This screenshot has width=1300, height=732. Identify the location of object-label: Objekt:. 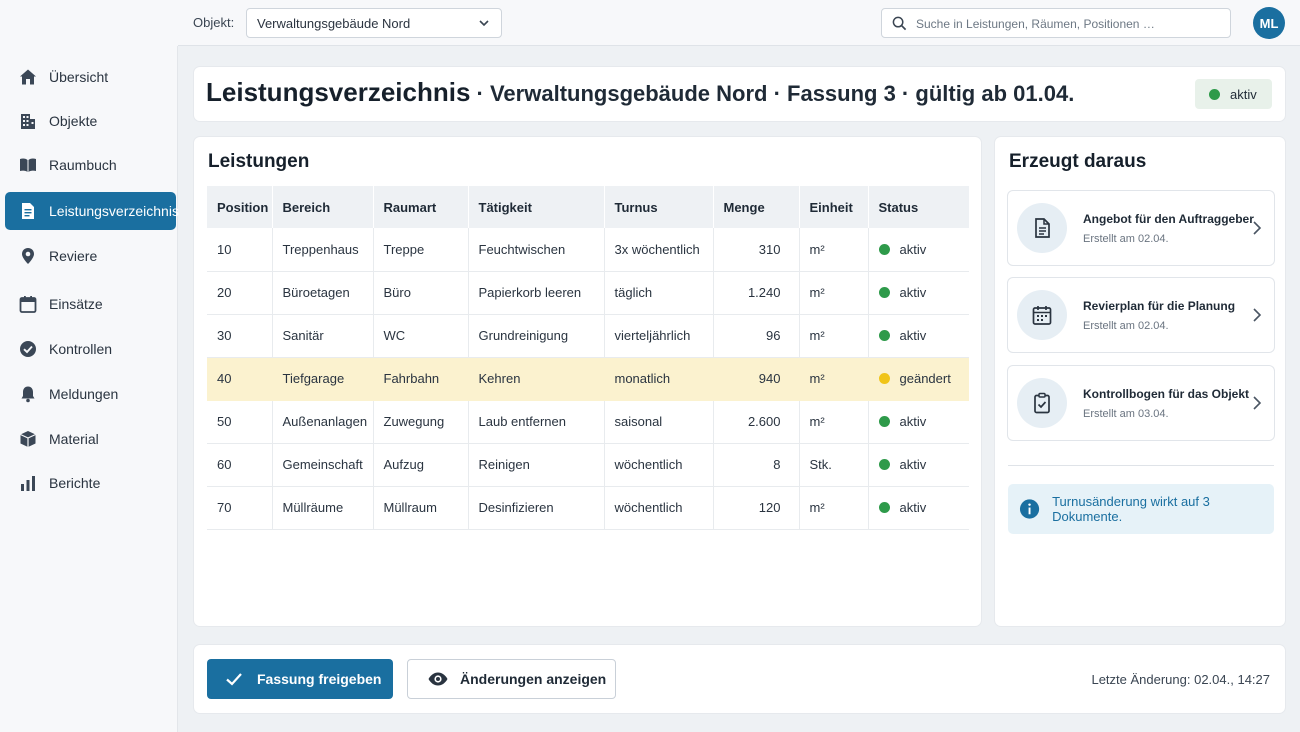
(214, 22).